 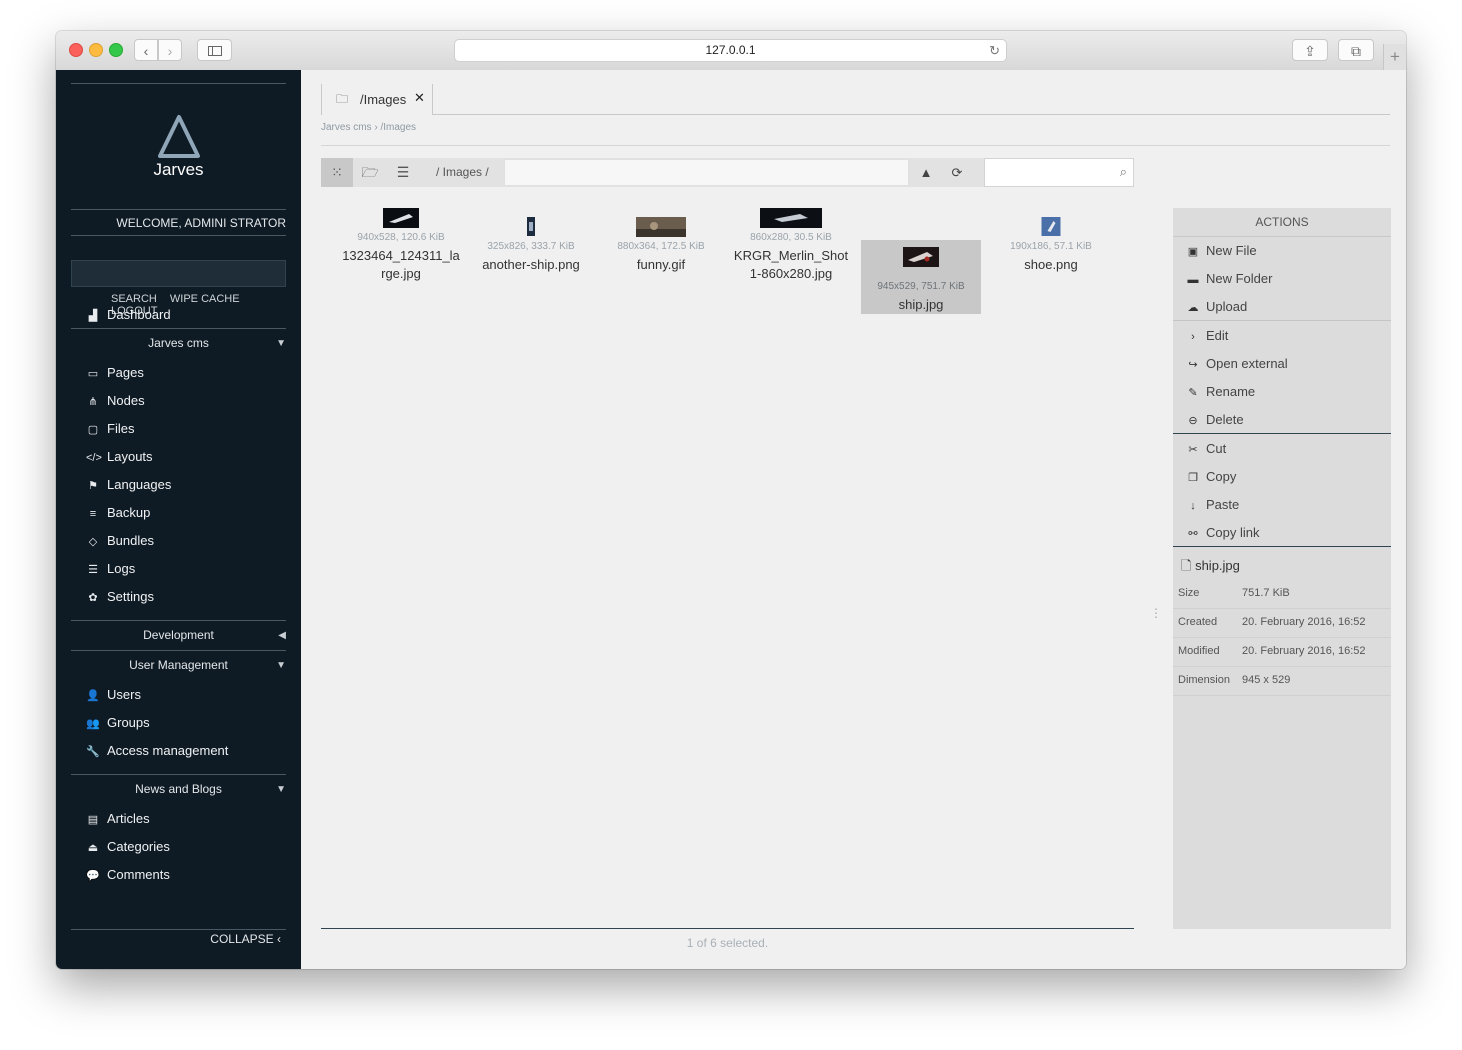 What do you see at coordinates (1156, 613) in the screenshot?
I see `panel-resize-handle: ⋮` at bounding box center [1156, 613].